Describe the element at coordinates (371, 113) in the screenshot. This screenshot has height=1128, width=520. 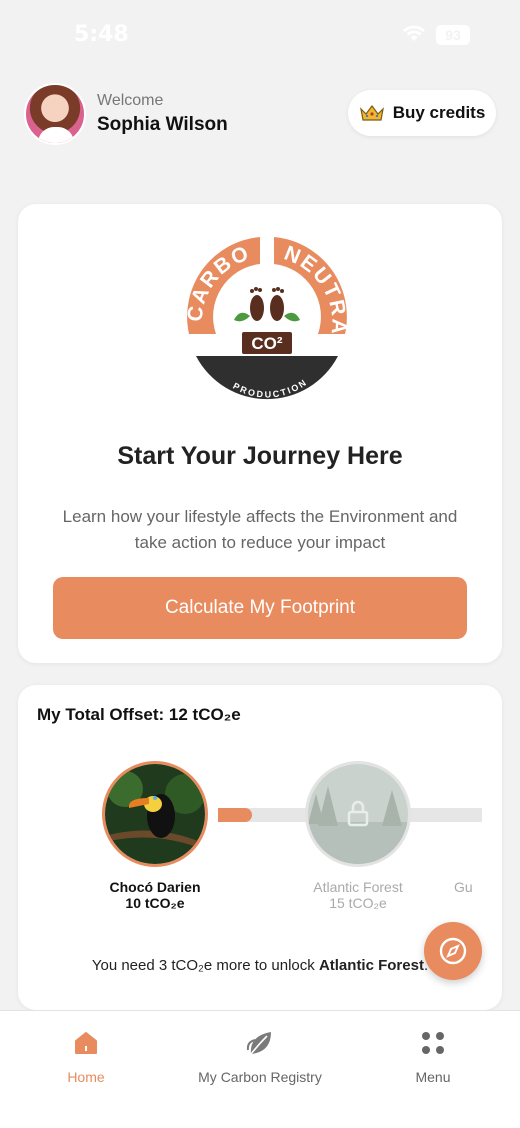
I see `crown-icon` at that location.